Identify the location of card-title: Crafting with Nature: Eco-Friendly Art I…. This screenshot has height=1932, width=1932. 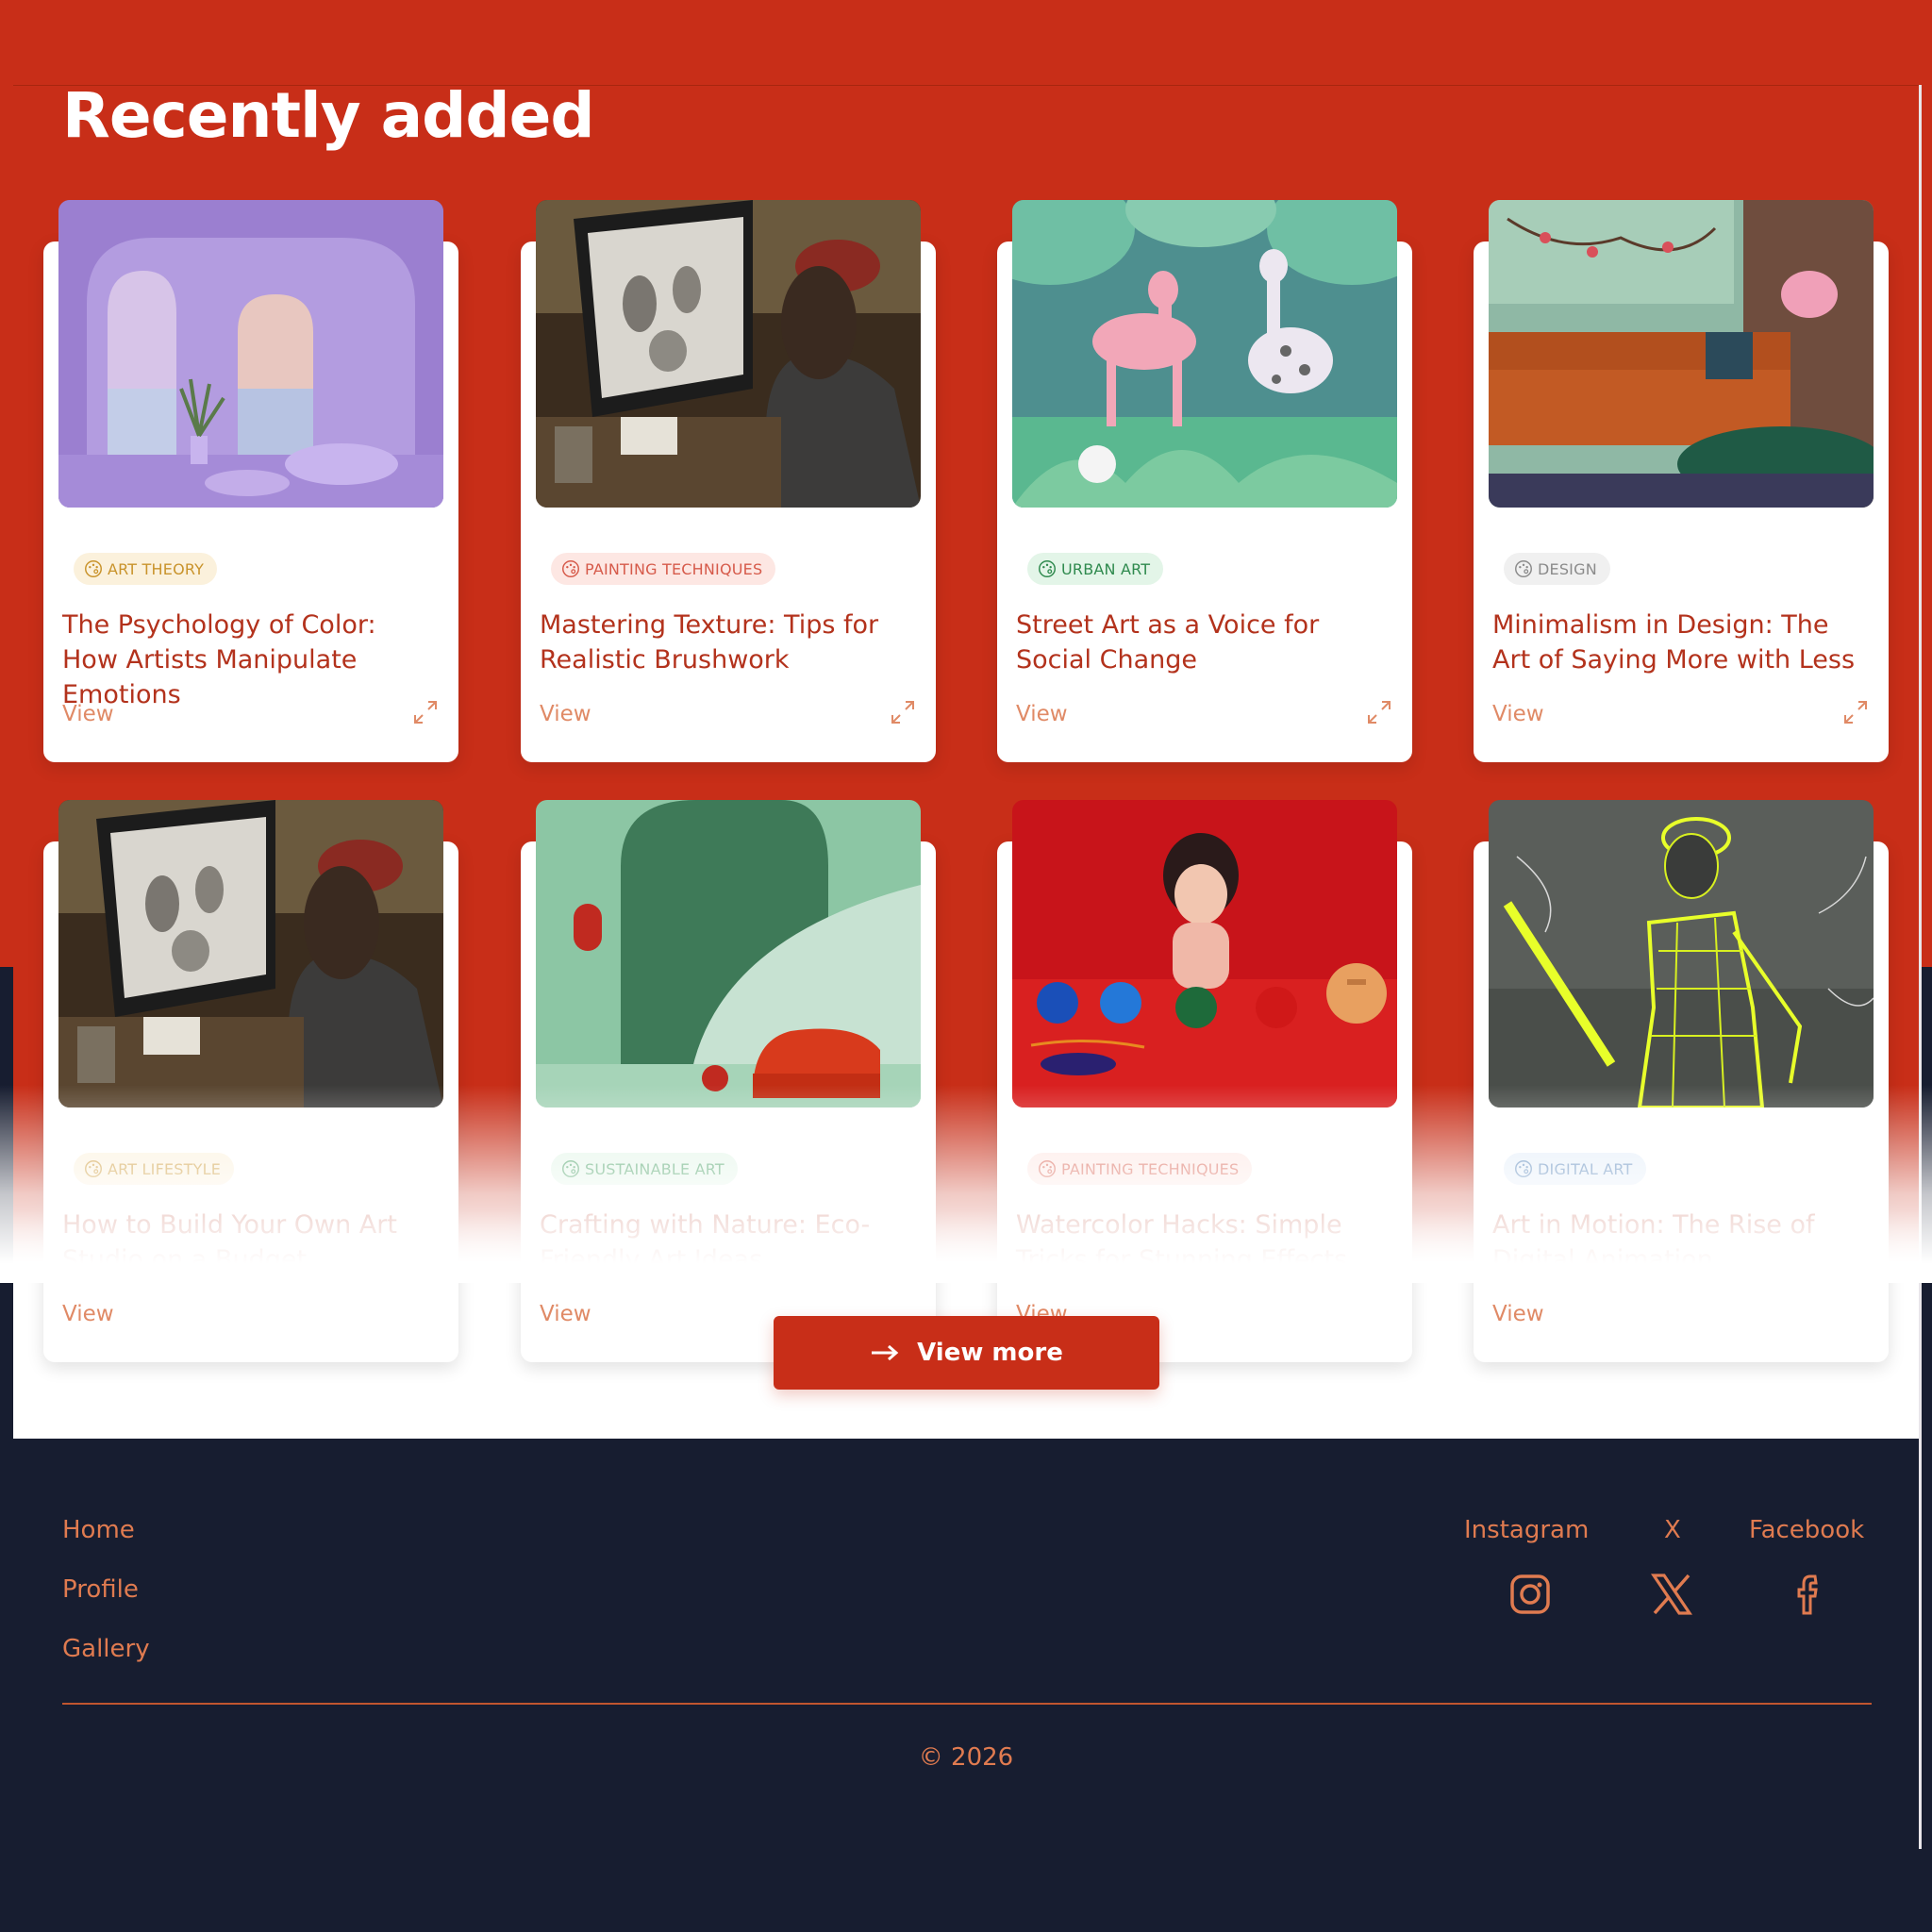
(729, 1243).